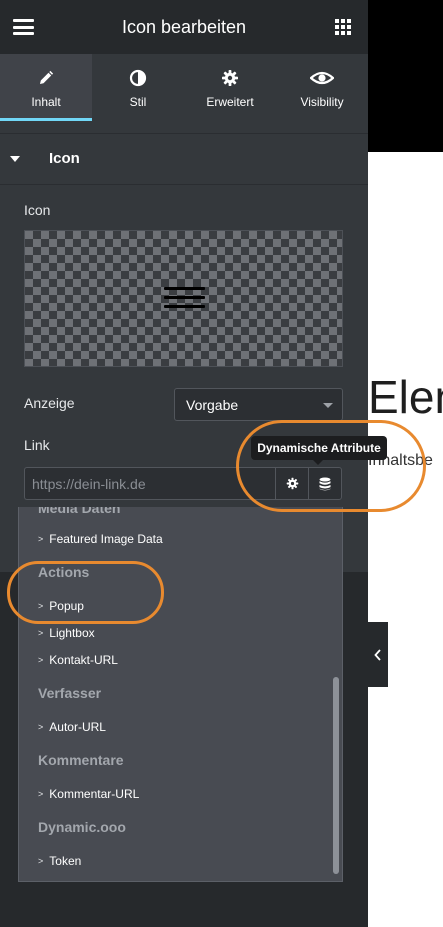 The height and width of the screenshot is (927, 443). What do you see at coordinates (230, 78) in the screenshot?
I see `gear-icon` at bounding box center [230, 78].